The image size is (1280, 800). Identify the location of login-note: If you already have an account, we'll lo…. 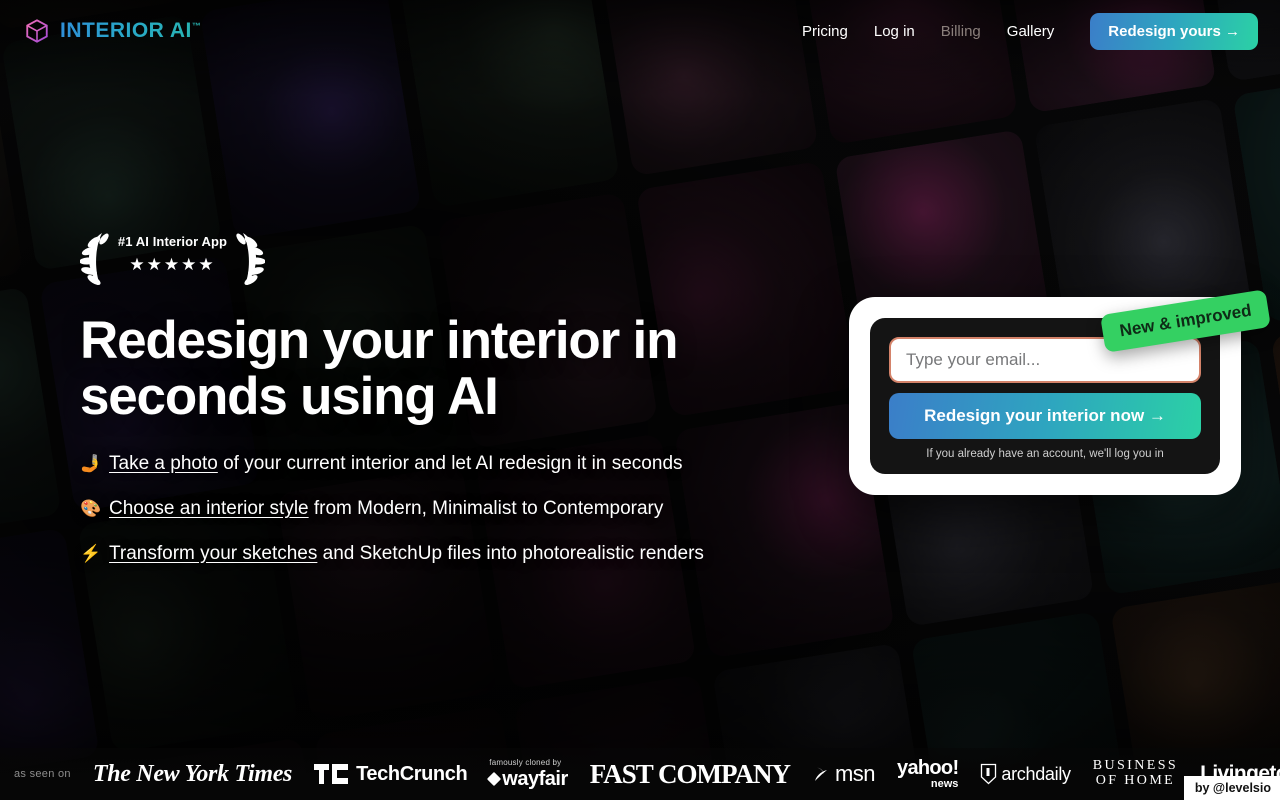
(1045, 454).